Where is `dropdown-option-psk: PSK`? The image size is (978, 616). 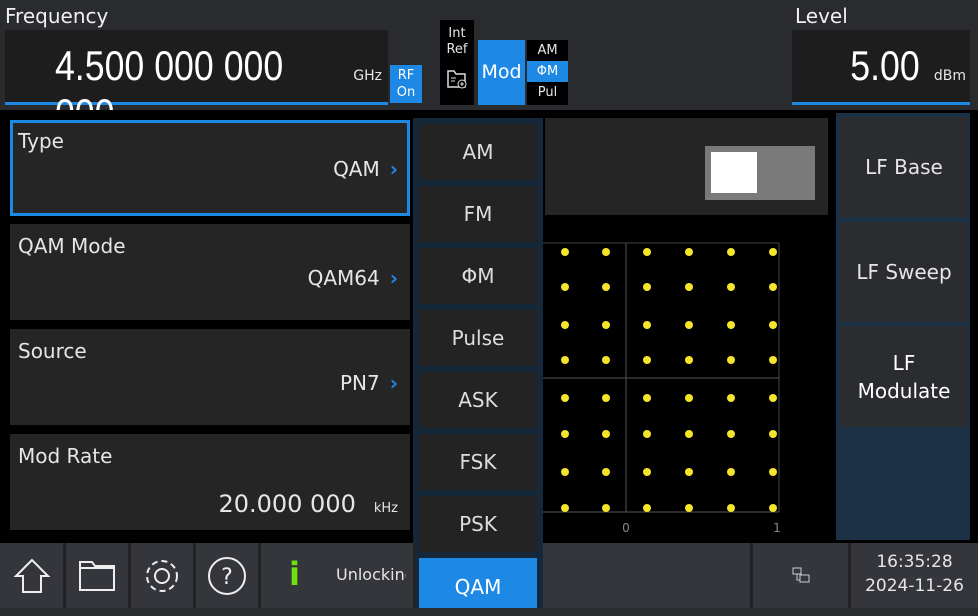
dropdown-option-psk: PSK is located at coordinates (478, 524).